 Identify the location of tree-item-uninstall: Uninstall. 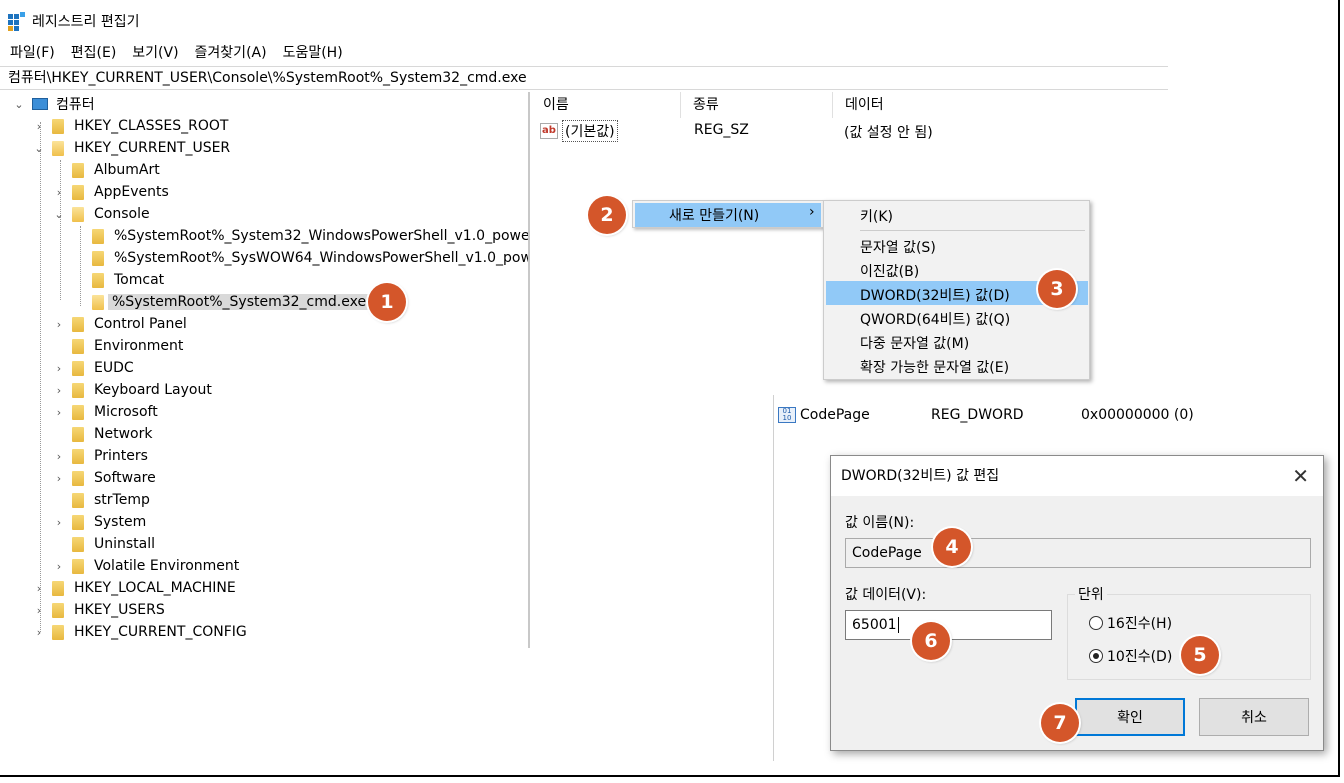
(103, 544).